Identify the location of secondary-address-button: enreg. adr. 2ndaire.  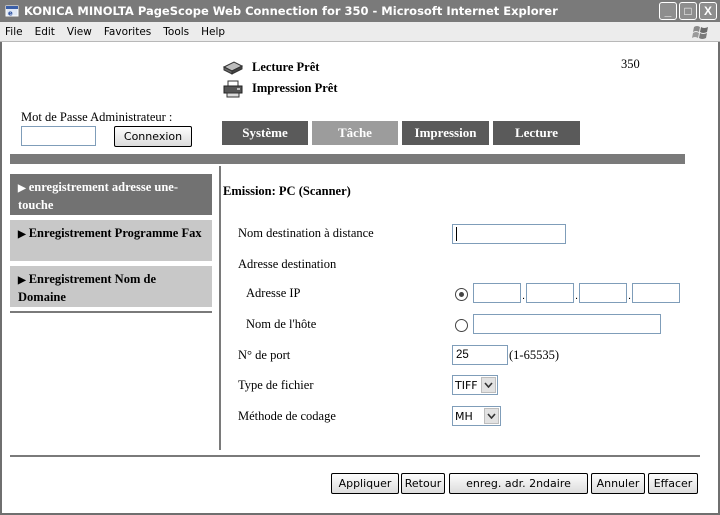
(518, 483).